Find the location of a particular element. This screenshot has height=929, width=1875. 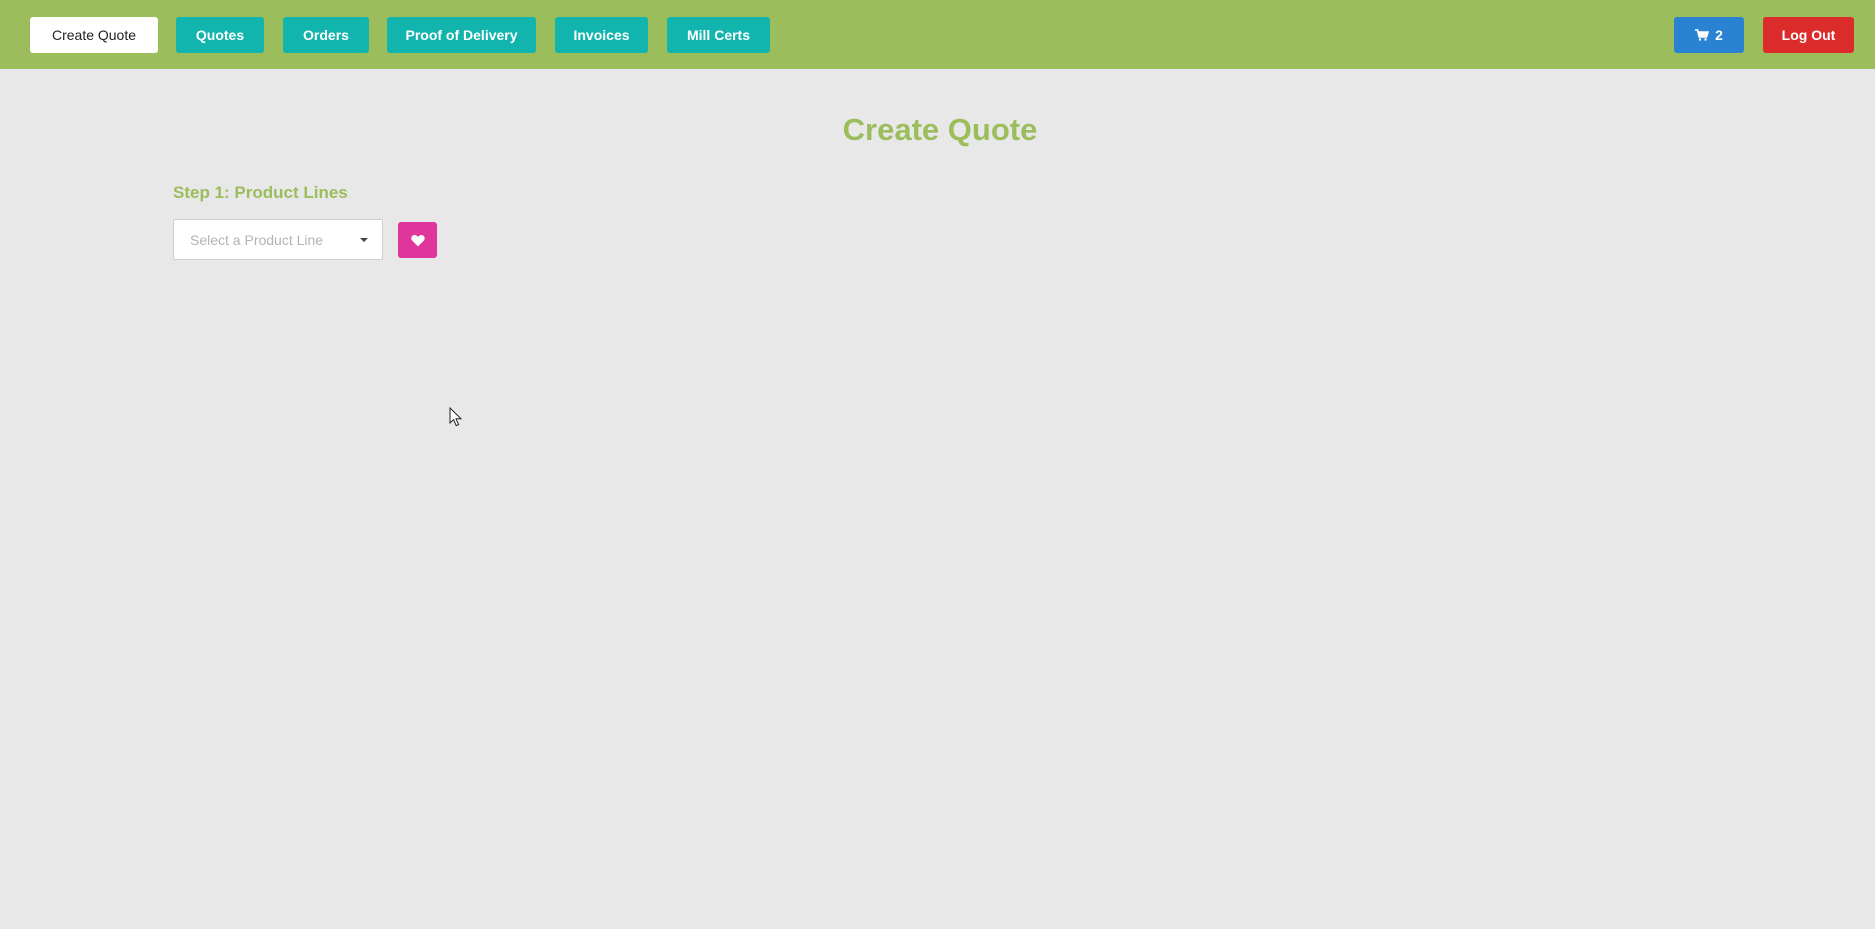

product-line-select: Select a Product Line is located at coordinates (278, 239).